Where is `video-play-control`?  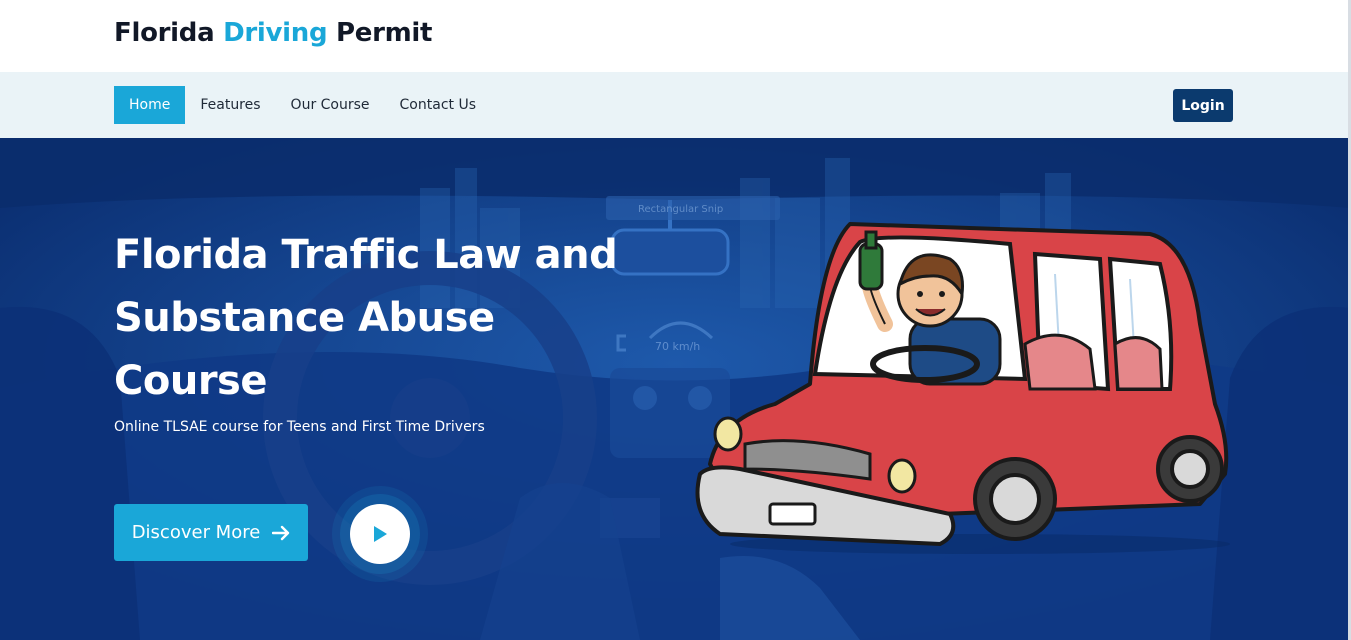
video-play-control is located at coordinates (380, 534).